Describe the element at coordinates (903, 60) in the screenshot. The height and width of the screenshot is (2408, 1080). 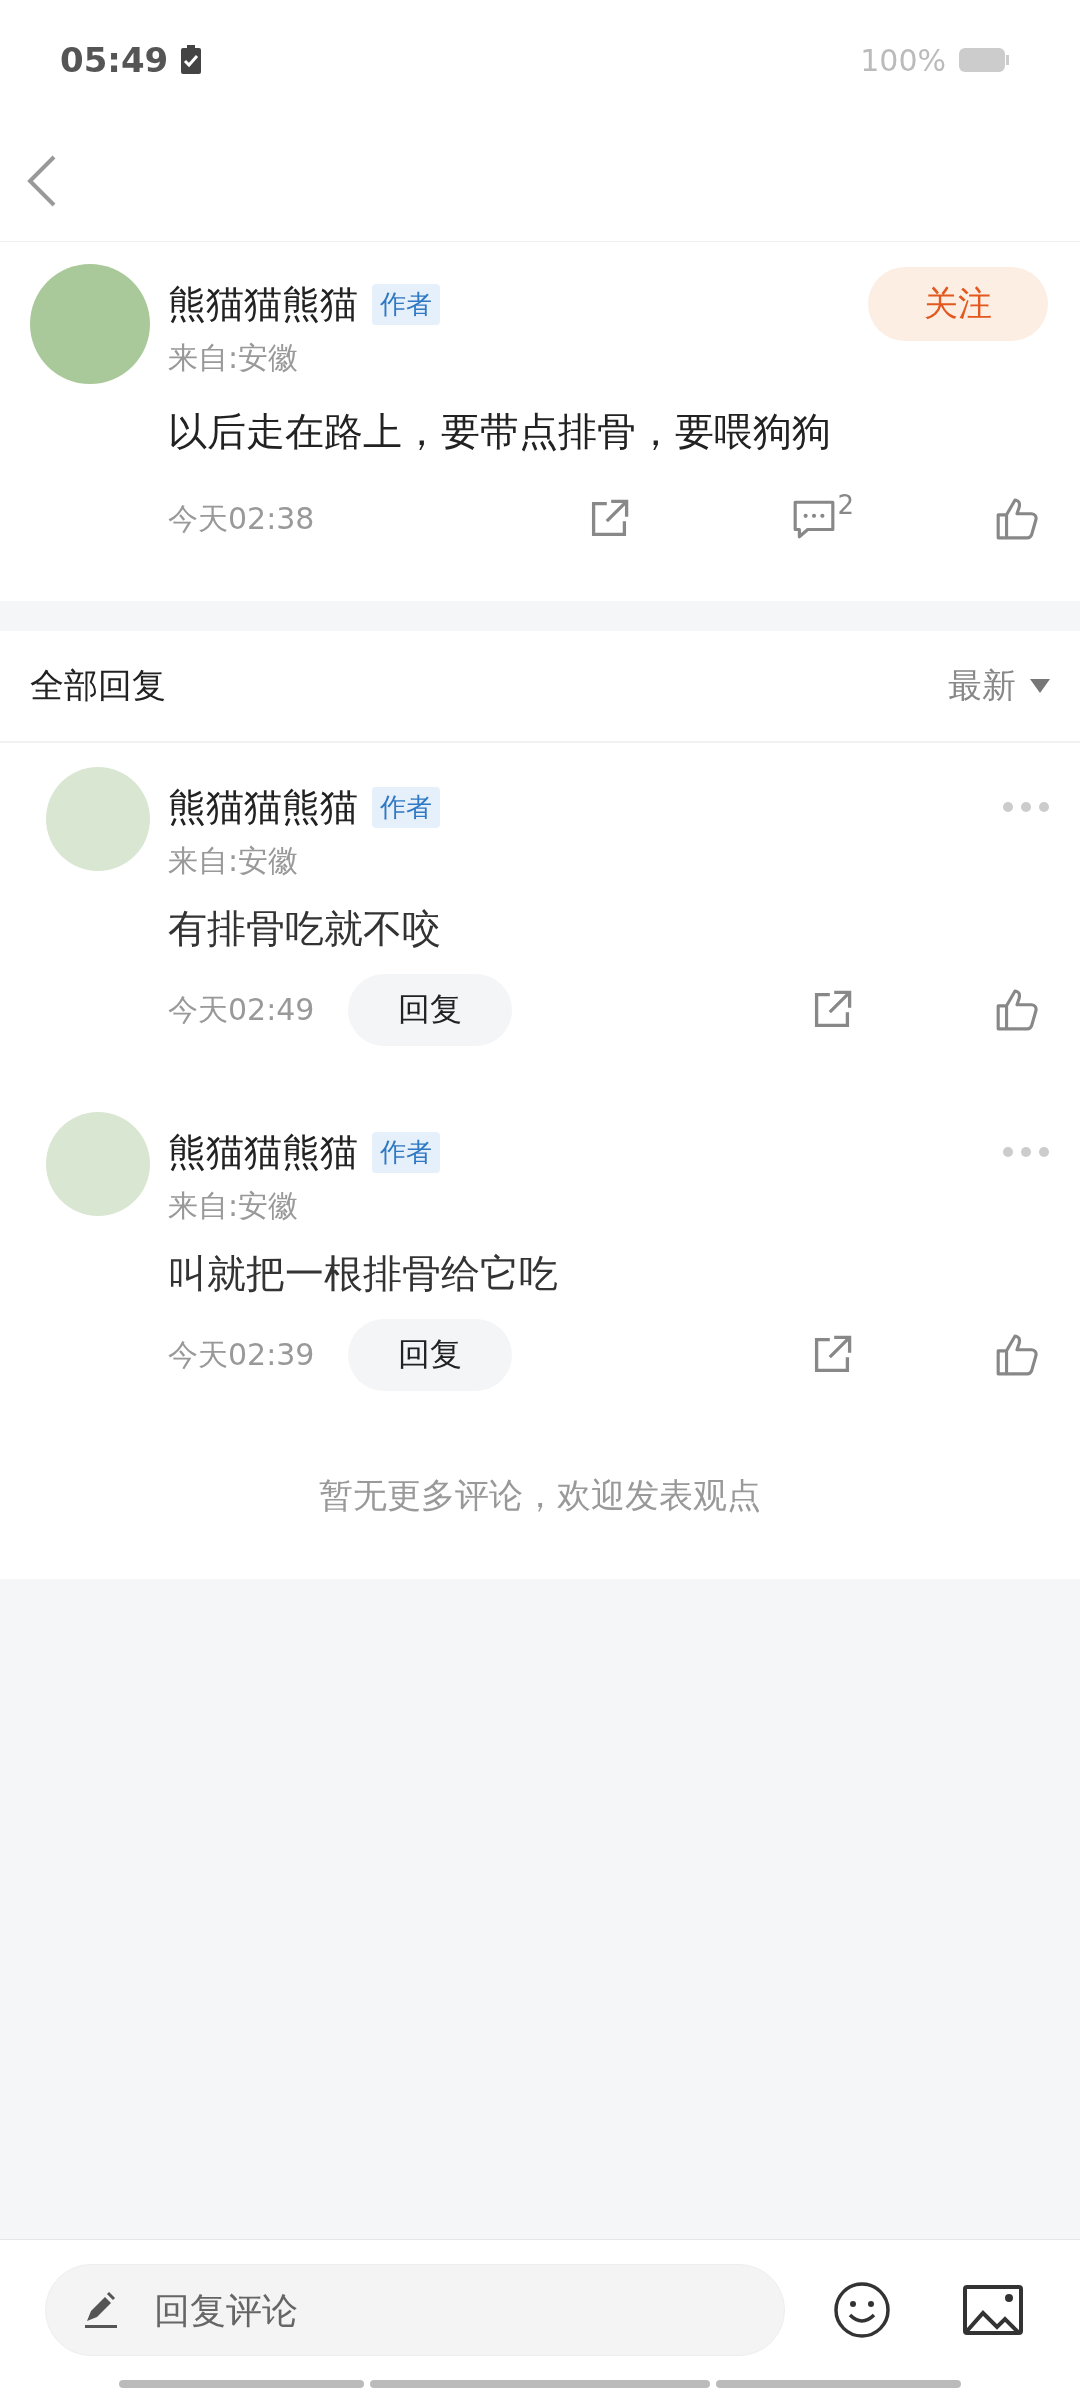
I see `battery-level: 100%` at that location.